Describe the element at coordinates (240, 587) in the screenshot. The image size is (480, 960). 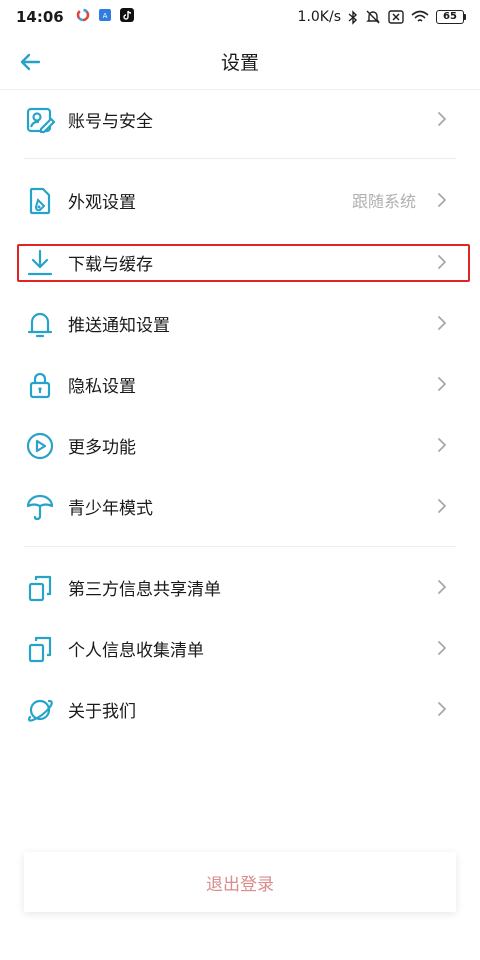
I see `menu-item-third-party-share: 第三方信息共享清单` at that location.